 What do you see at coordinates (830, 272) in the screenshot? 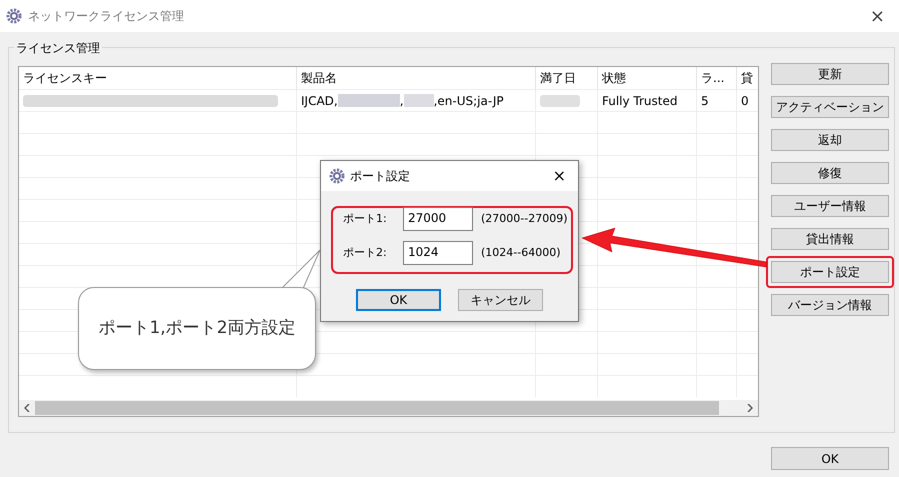
I see `action-button: ポート設定` at bounding box center [830, 272].